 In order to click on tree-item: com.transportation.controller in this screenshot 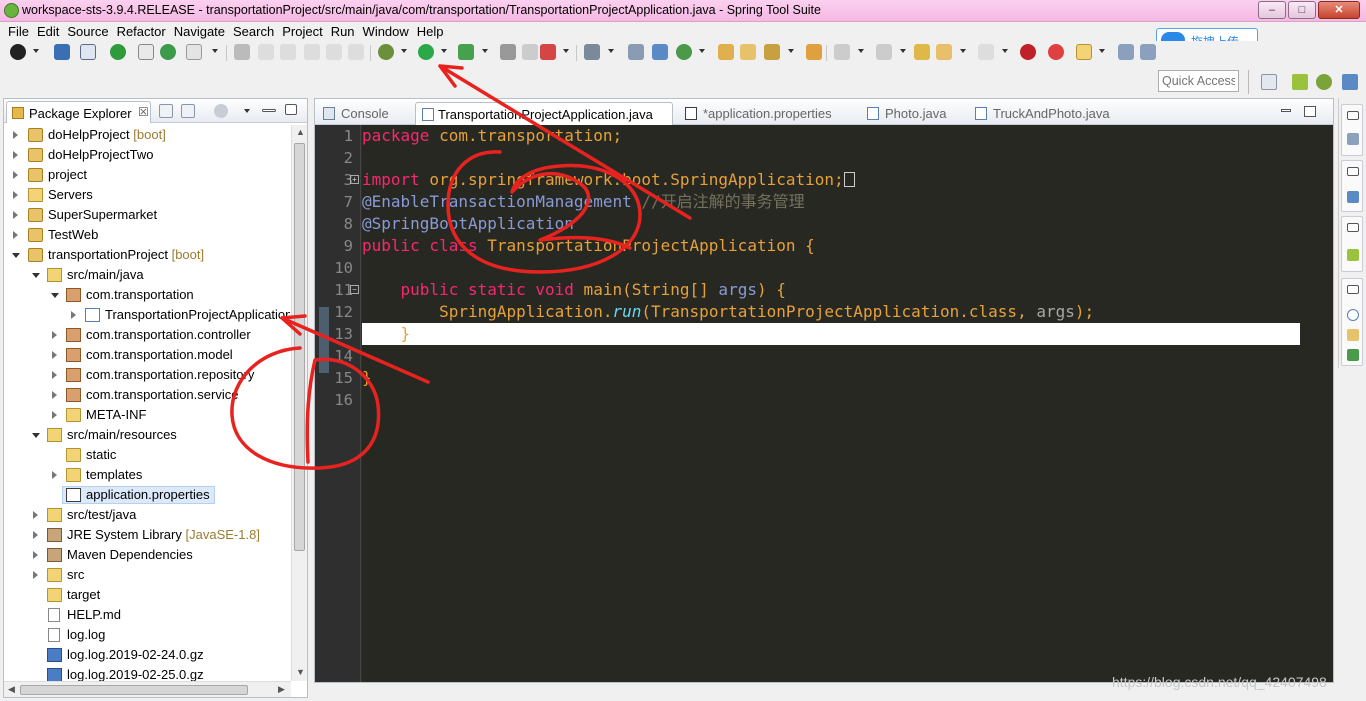, I will do `click(147, 335)`.